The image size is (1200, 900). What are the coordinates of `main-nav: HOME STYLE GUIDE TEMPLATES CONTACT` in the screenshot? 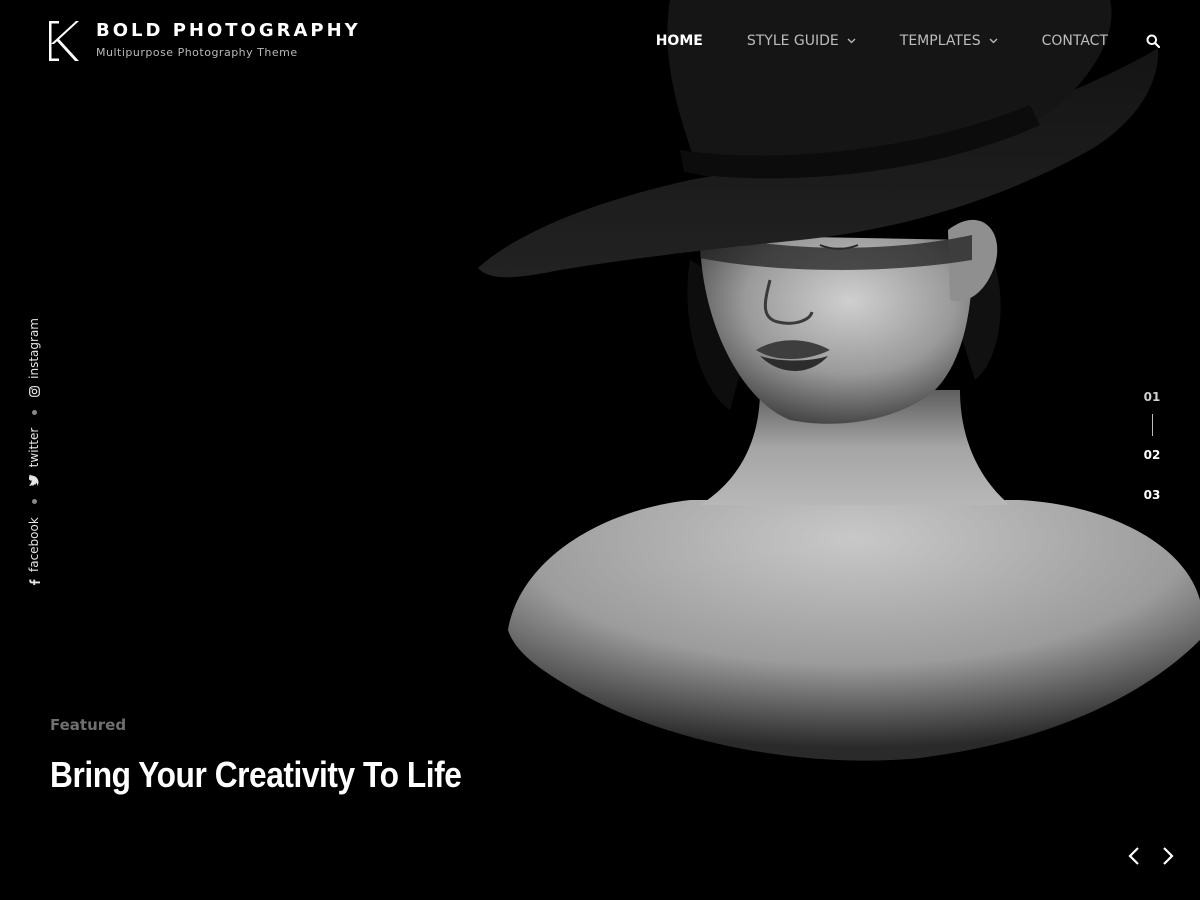 It's located at (908, 41).